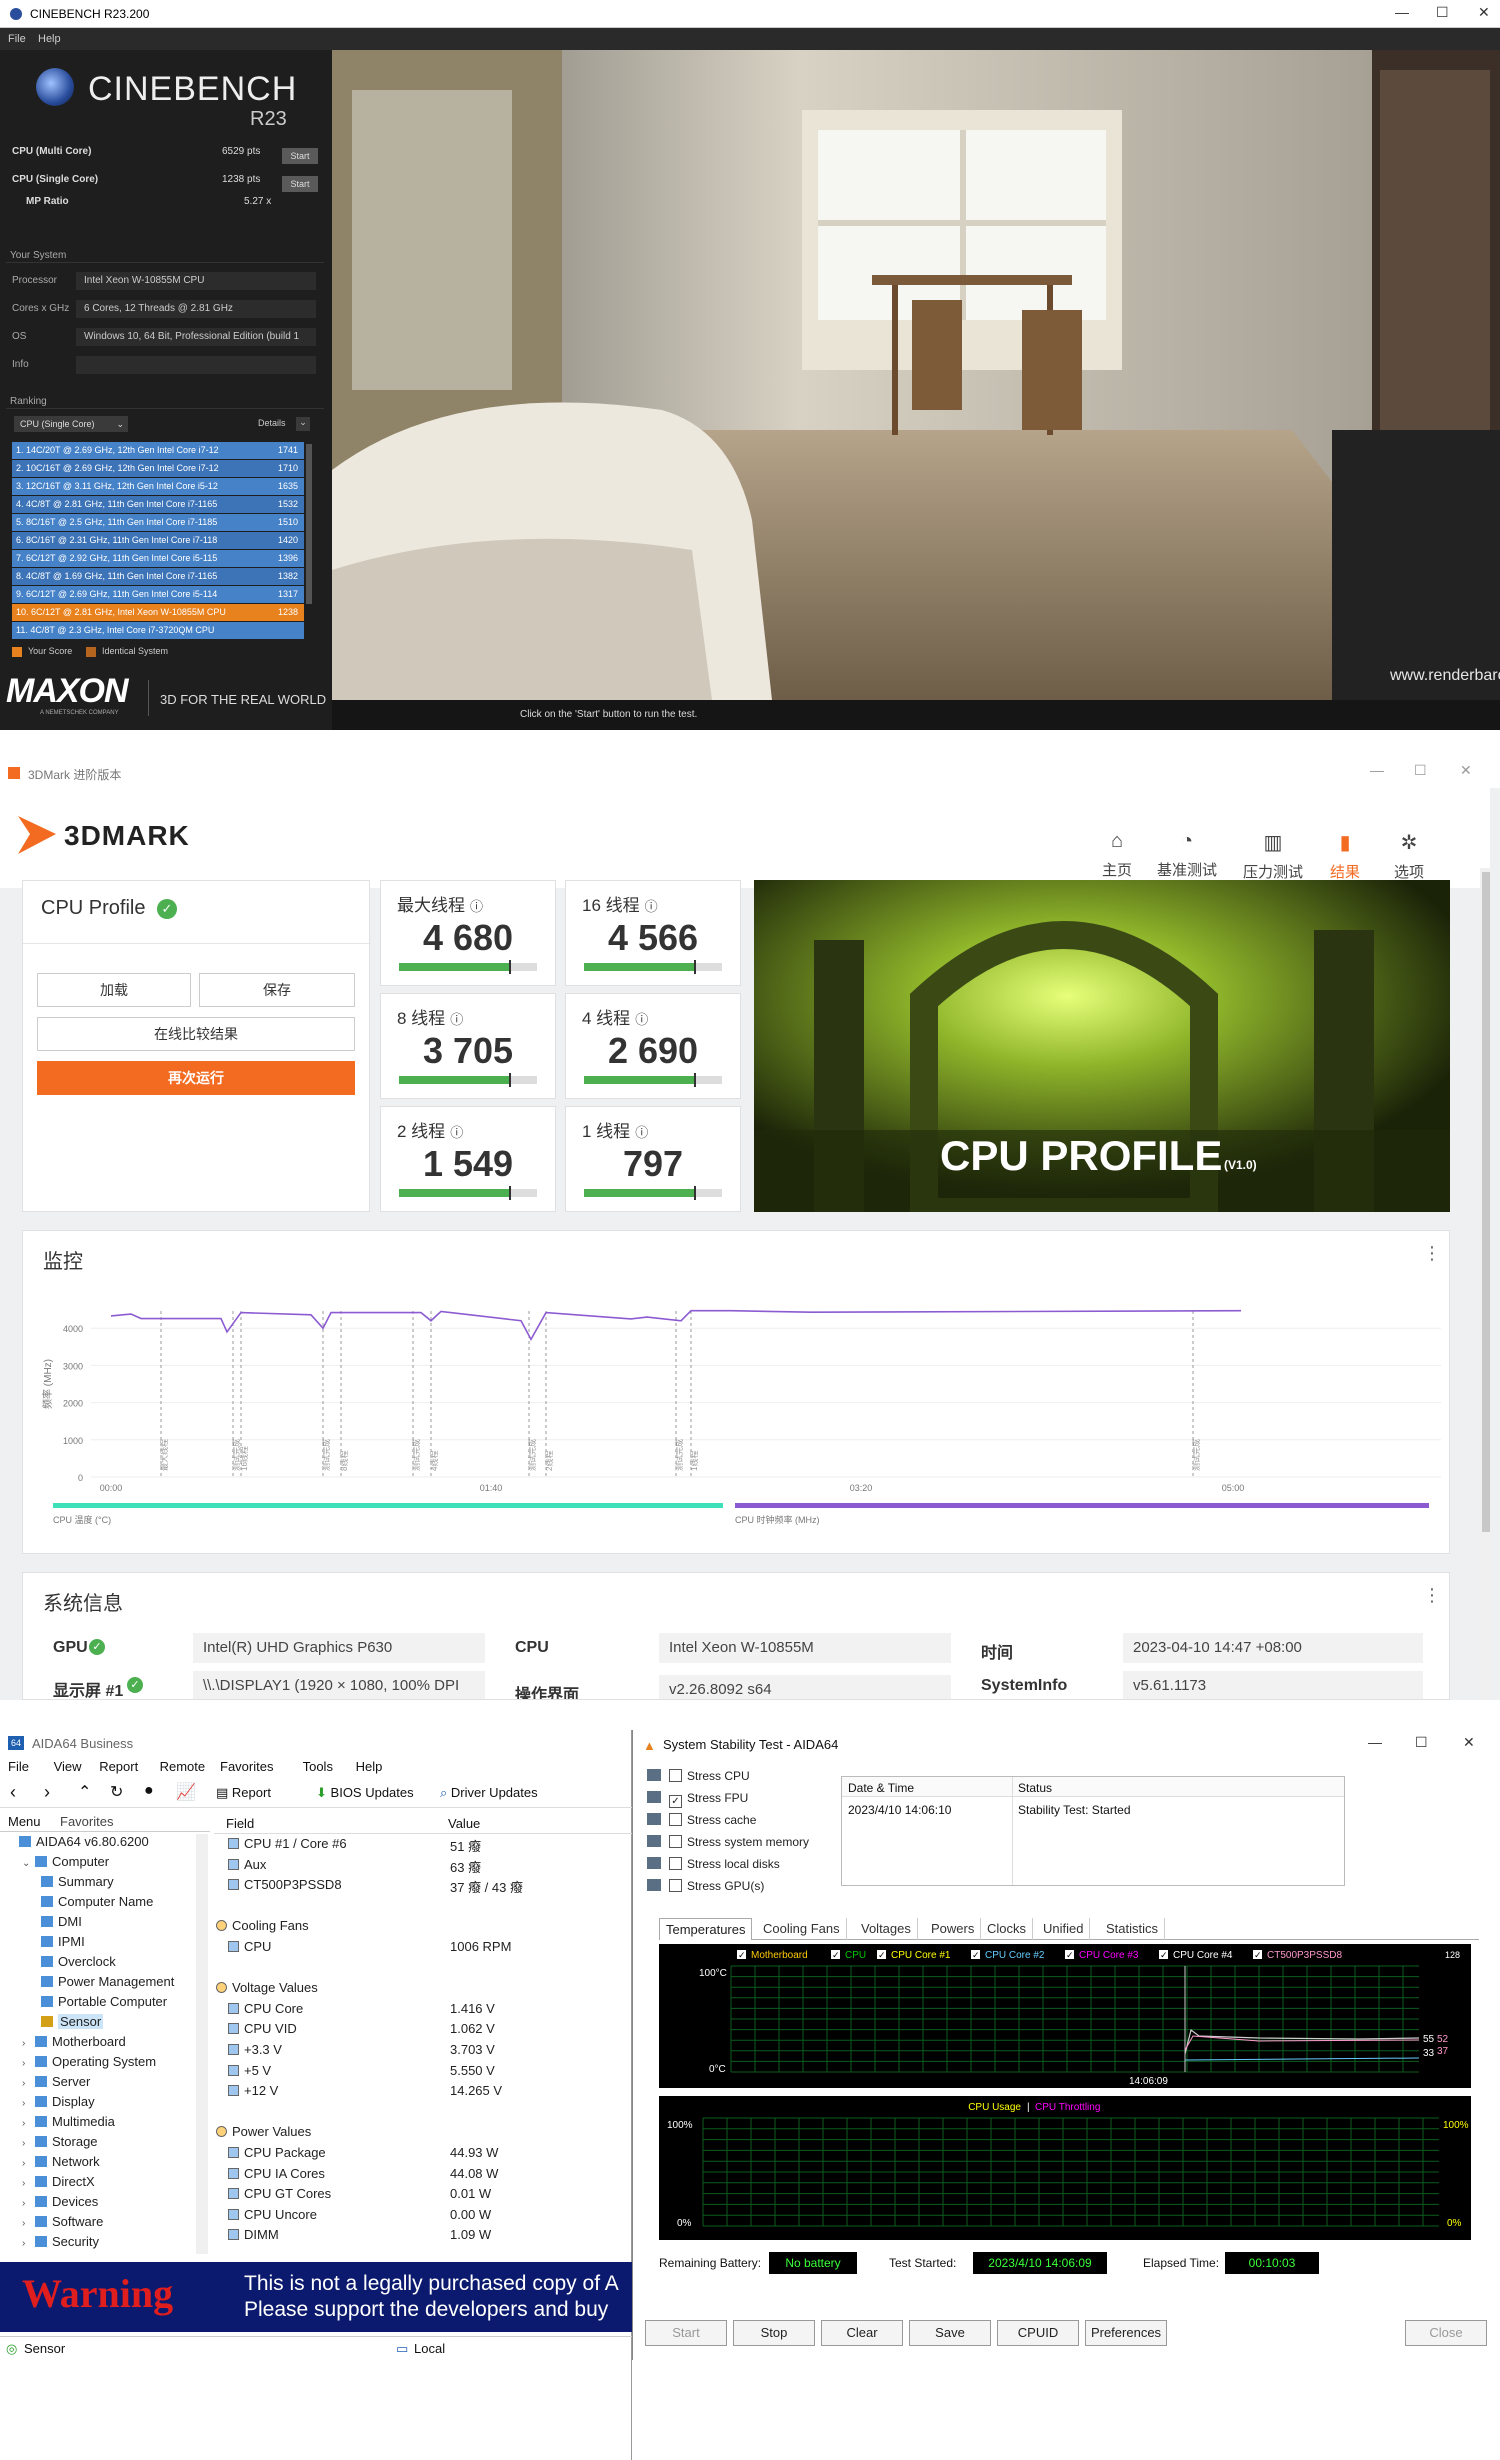  Describe the element at coordinates (1126, 2333) in the screenshot. I see `preferences-button: Preferences` at that location.